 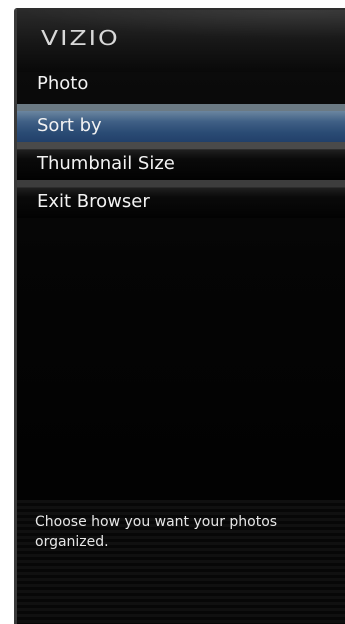 What do you see at coordinates (63, 83) in the screenshot?
I see `menu-item-label: Photo` at bounding box center [63, 83].